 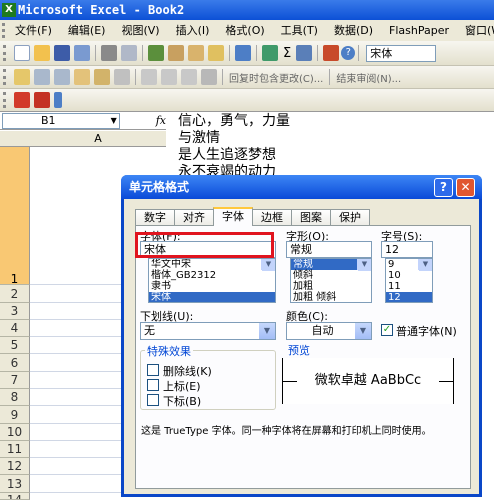 I want to click on row-header-4: 4, so click(x=15, y=328).